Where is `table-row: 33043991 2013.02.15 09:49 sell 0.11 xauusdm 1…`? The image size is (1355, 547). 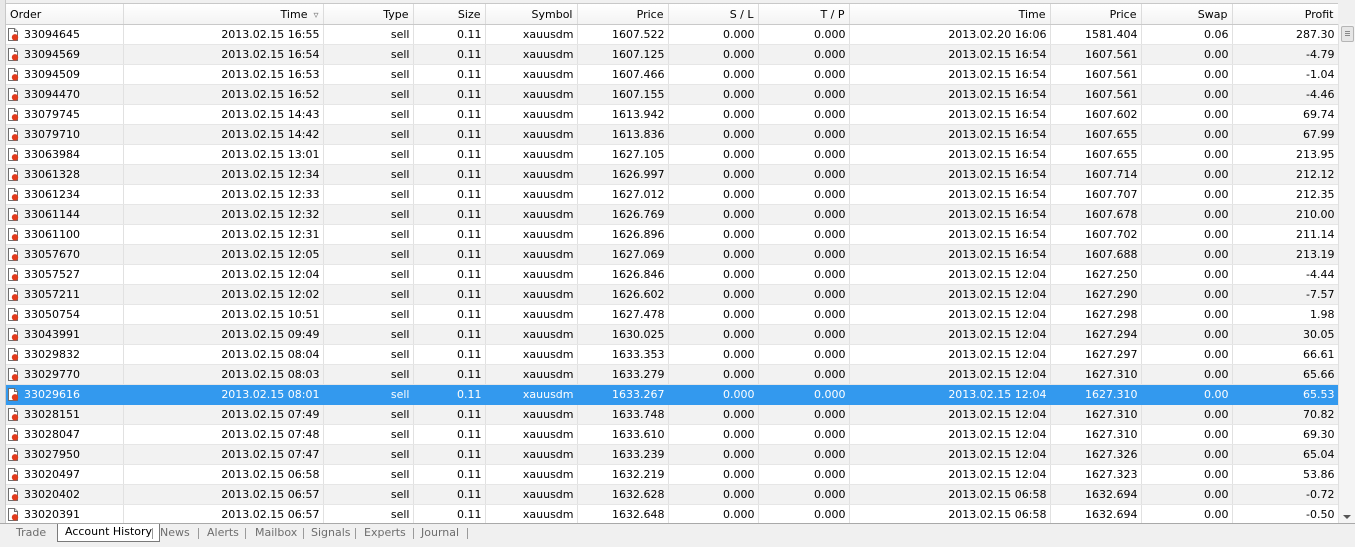 table-row: 33043991 2013.02.15 09:49 sell 0.11 xauusdm 1… is located at coordinates (672, 334).